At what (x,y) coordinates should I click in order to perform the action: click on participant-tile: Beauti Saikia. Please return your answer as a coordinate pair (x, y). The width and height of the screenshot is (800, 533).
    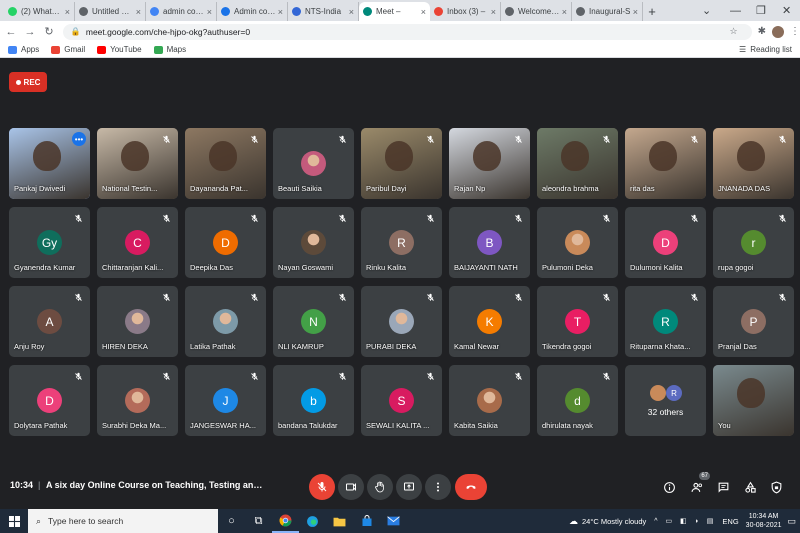
    Looking at the image, I should click on (313, 163).